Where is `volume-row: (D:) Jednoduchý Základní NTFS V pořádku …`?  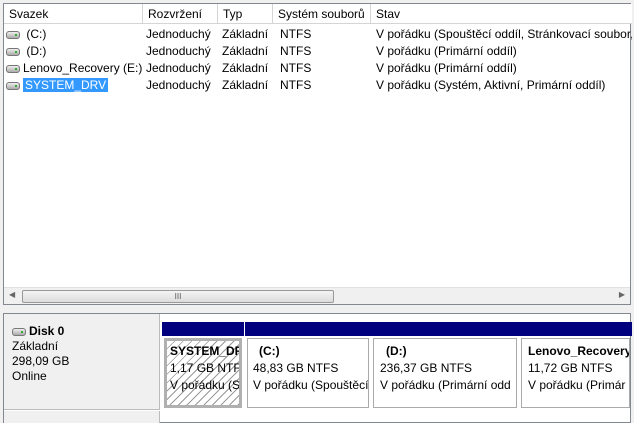 volume-row: (D:) Jednoduchý Základní NTFS V pořádku … is located at coordinates (317, 51).